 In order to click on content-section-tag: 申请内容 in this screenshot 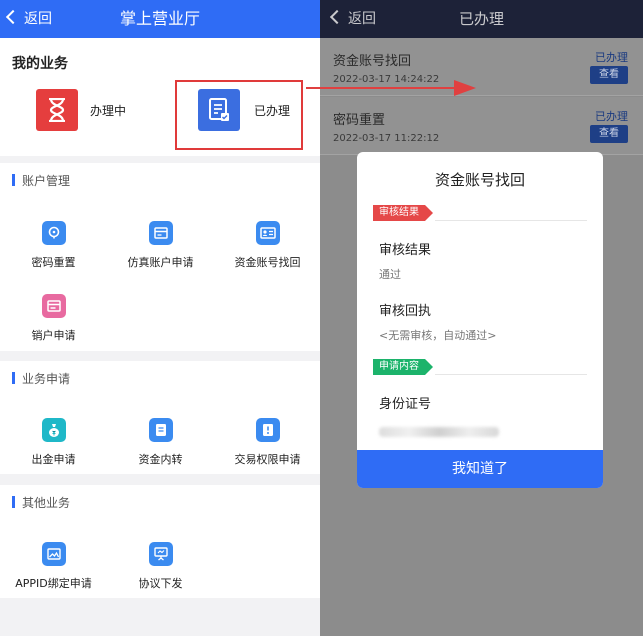, I will do `click(403, 367)`.